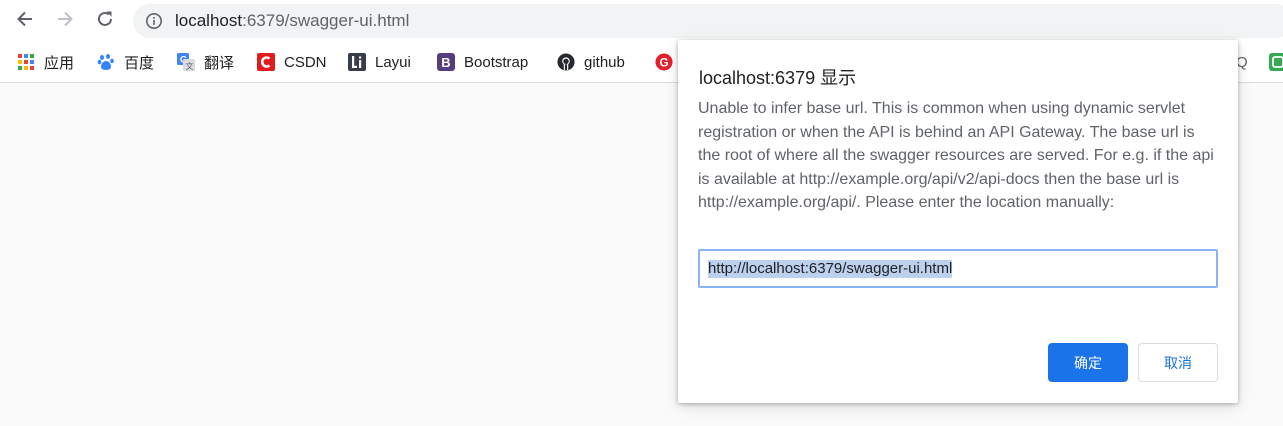 This screenshot has width=1283, height=426. Describe the element at coordinates (604, 62) in the screenshot. I see `bookmark-label: github` at that location.